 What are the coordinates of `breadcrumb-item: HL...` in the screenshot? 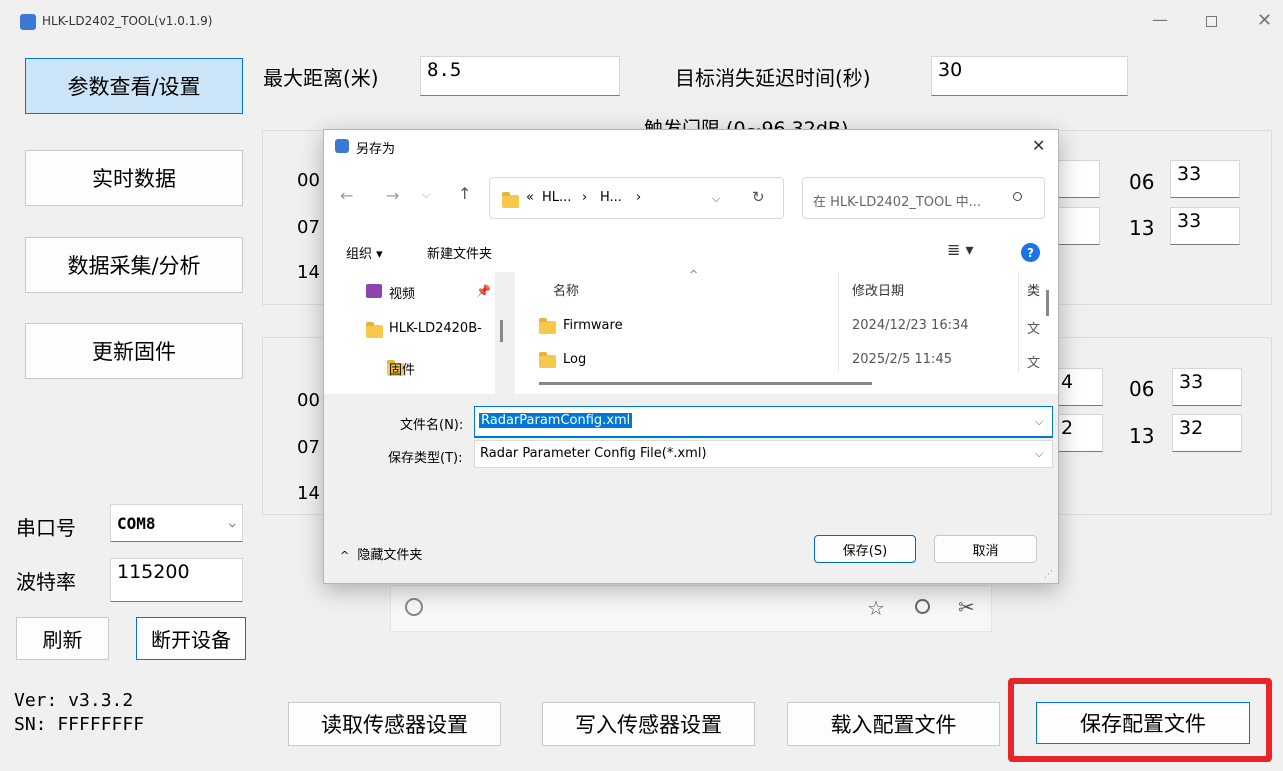 It's located at (556, 197).